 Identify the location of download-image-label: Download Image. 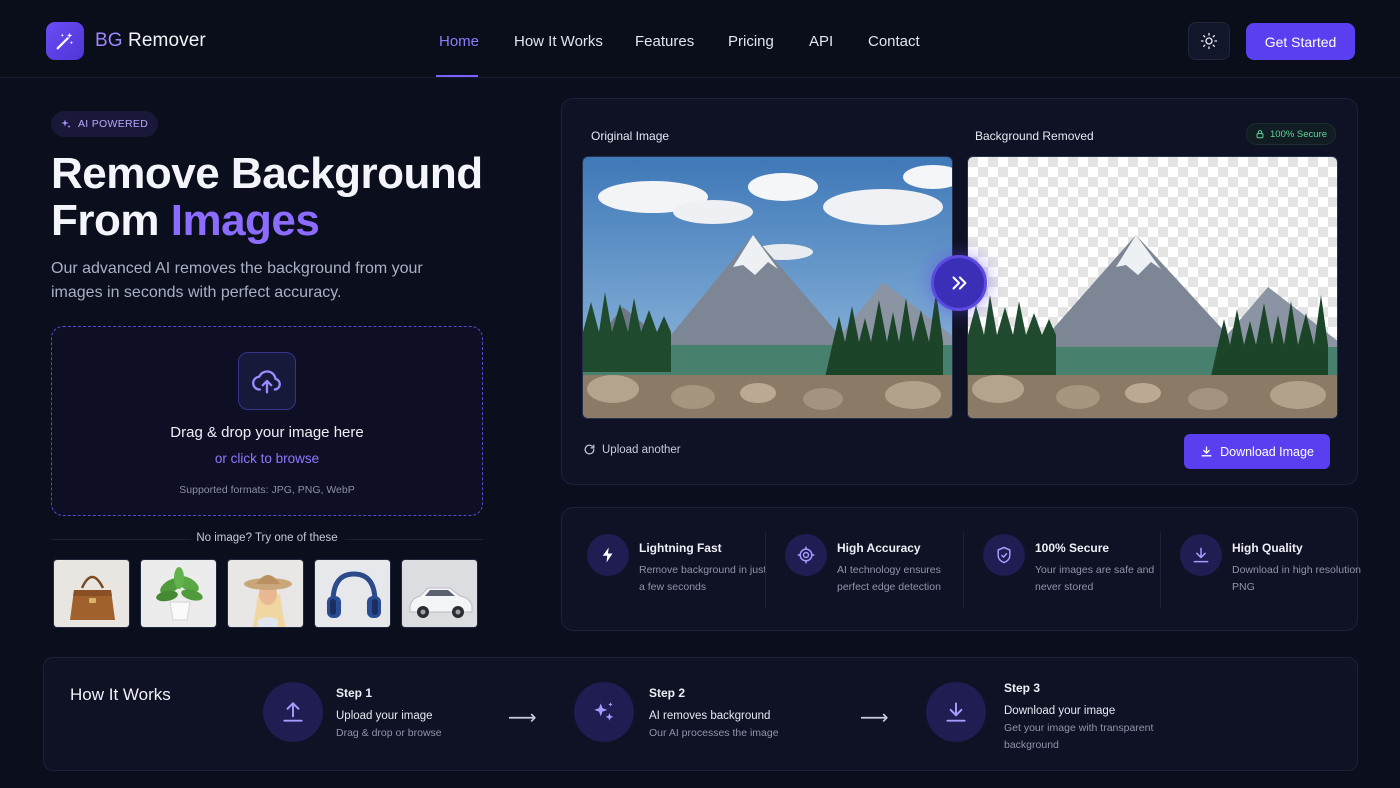
(1267, 451).